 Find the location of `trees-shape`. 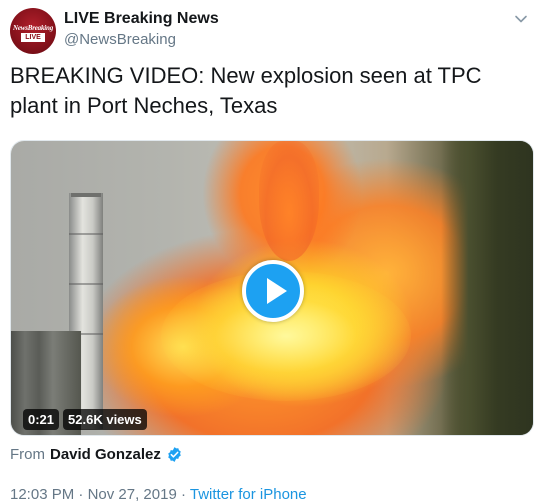

trees-shape is located at coordinates (487, 288).